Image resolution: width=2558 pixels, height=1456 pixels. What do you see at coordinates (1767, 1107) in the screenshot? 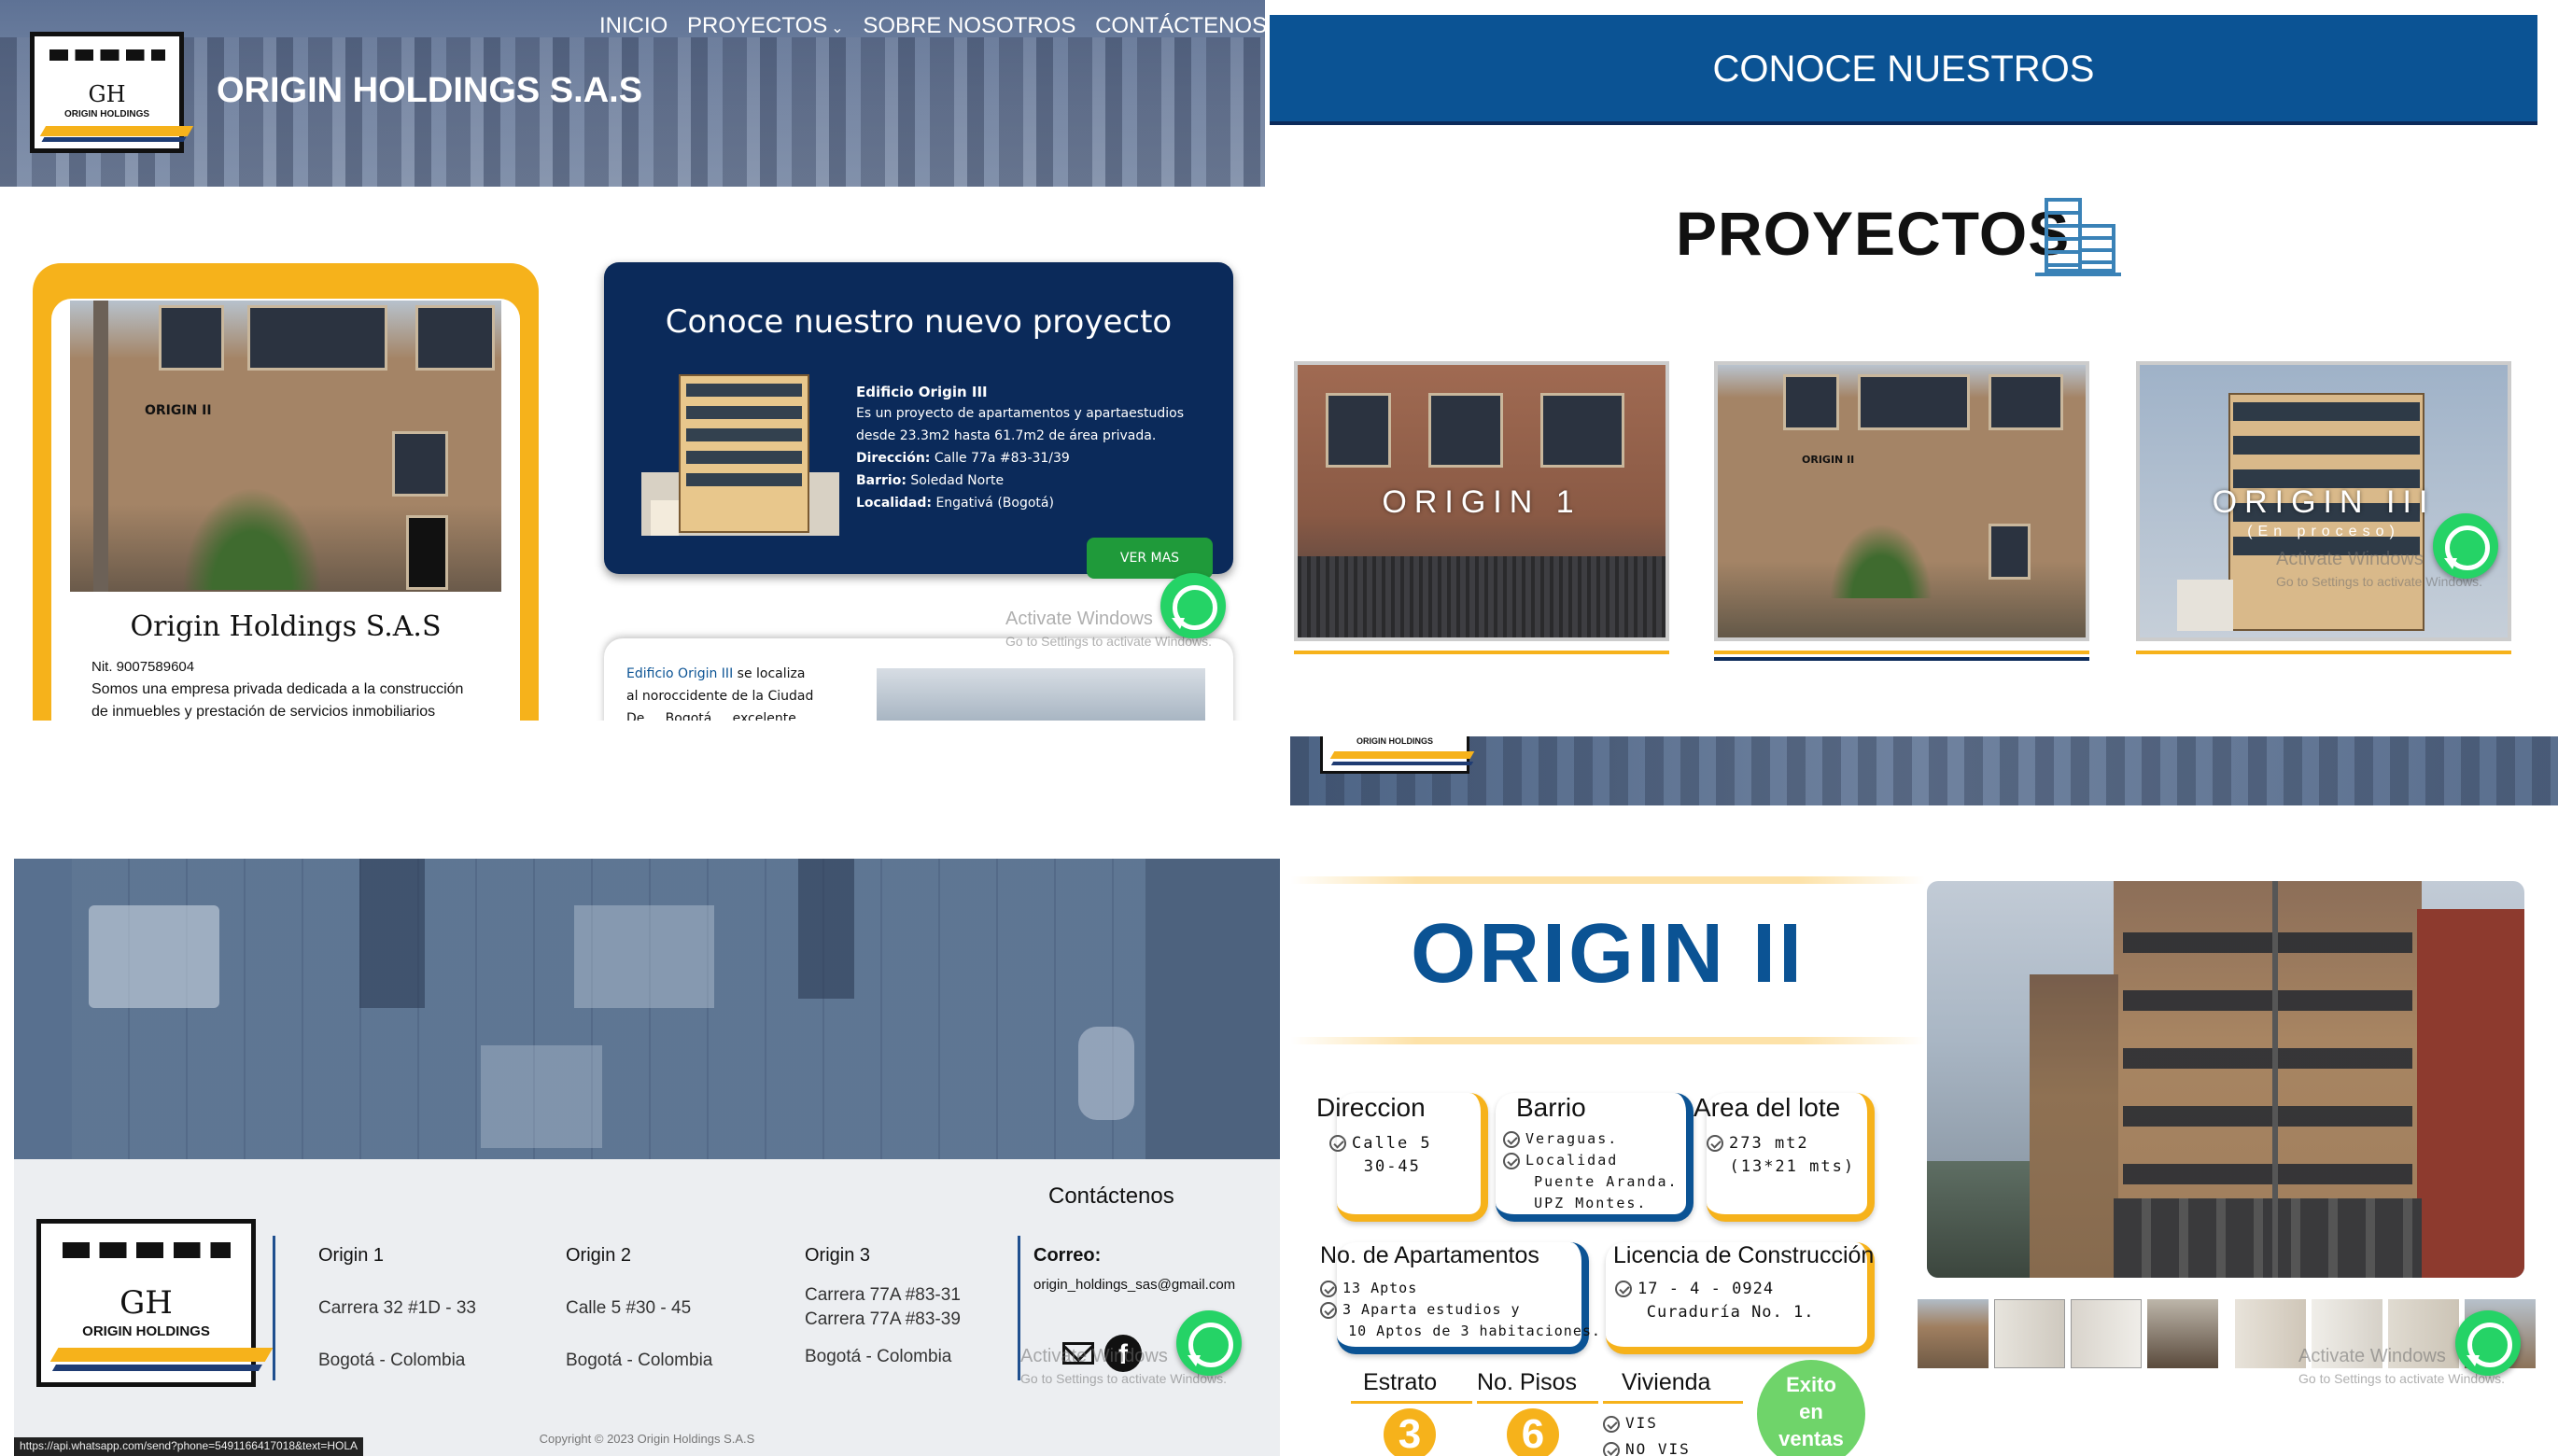
I see `area-lote-title: Area del lote` at bounding box center [1767, 1107].